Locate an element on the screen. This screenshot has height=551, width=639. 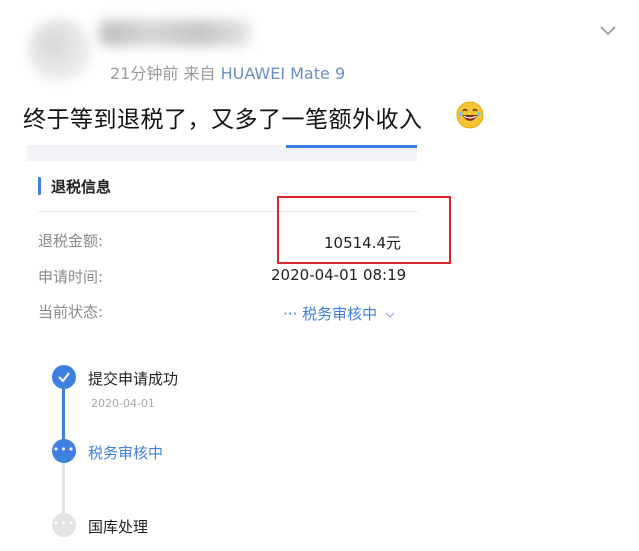
timeline-step-date: 2020-04-01 is located at coordinates (123, 403).